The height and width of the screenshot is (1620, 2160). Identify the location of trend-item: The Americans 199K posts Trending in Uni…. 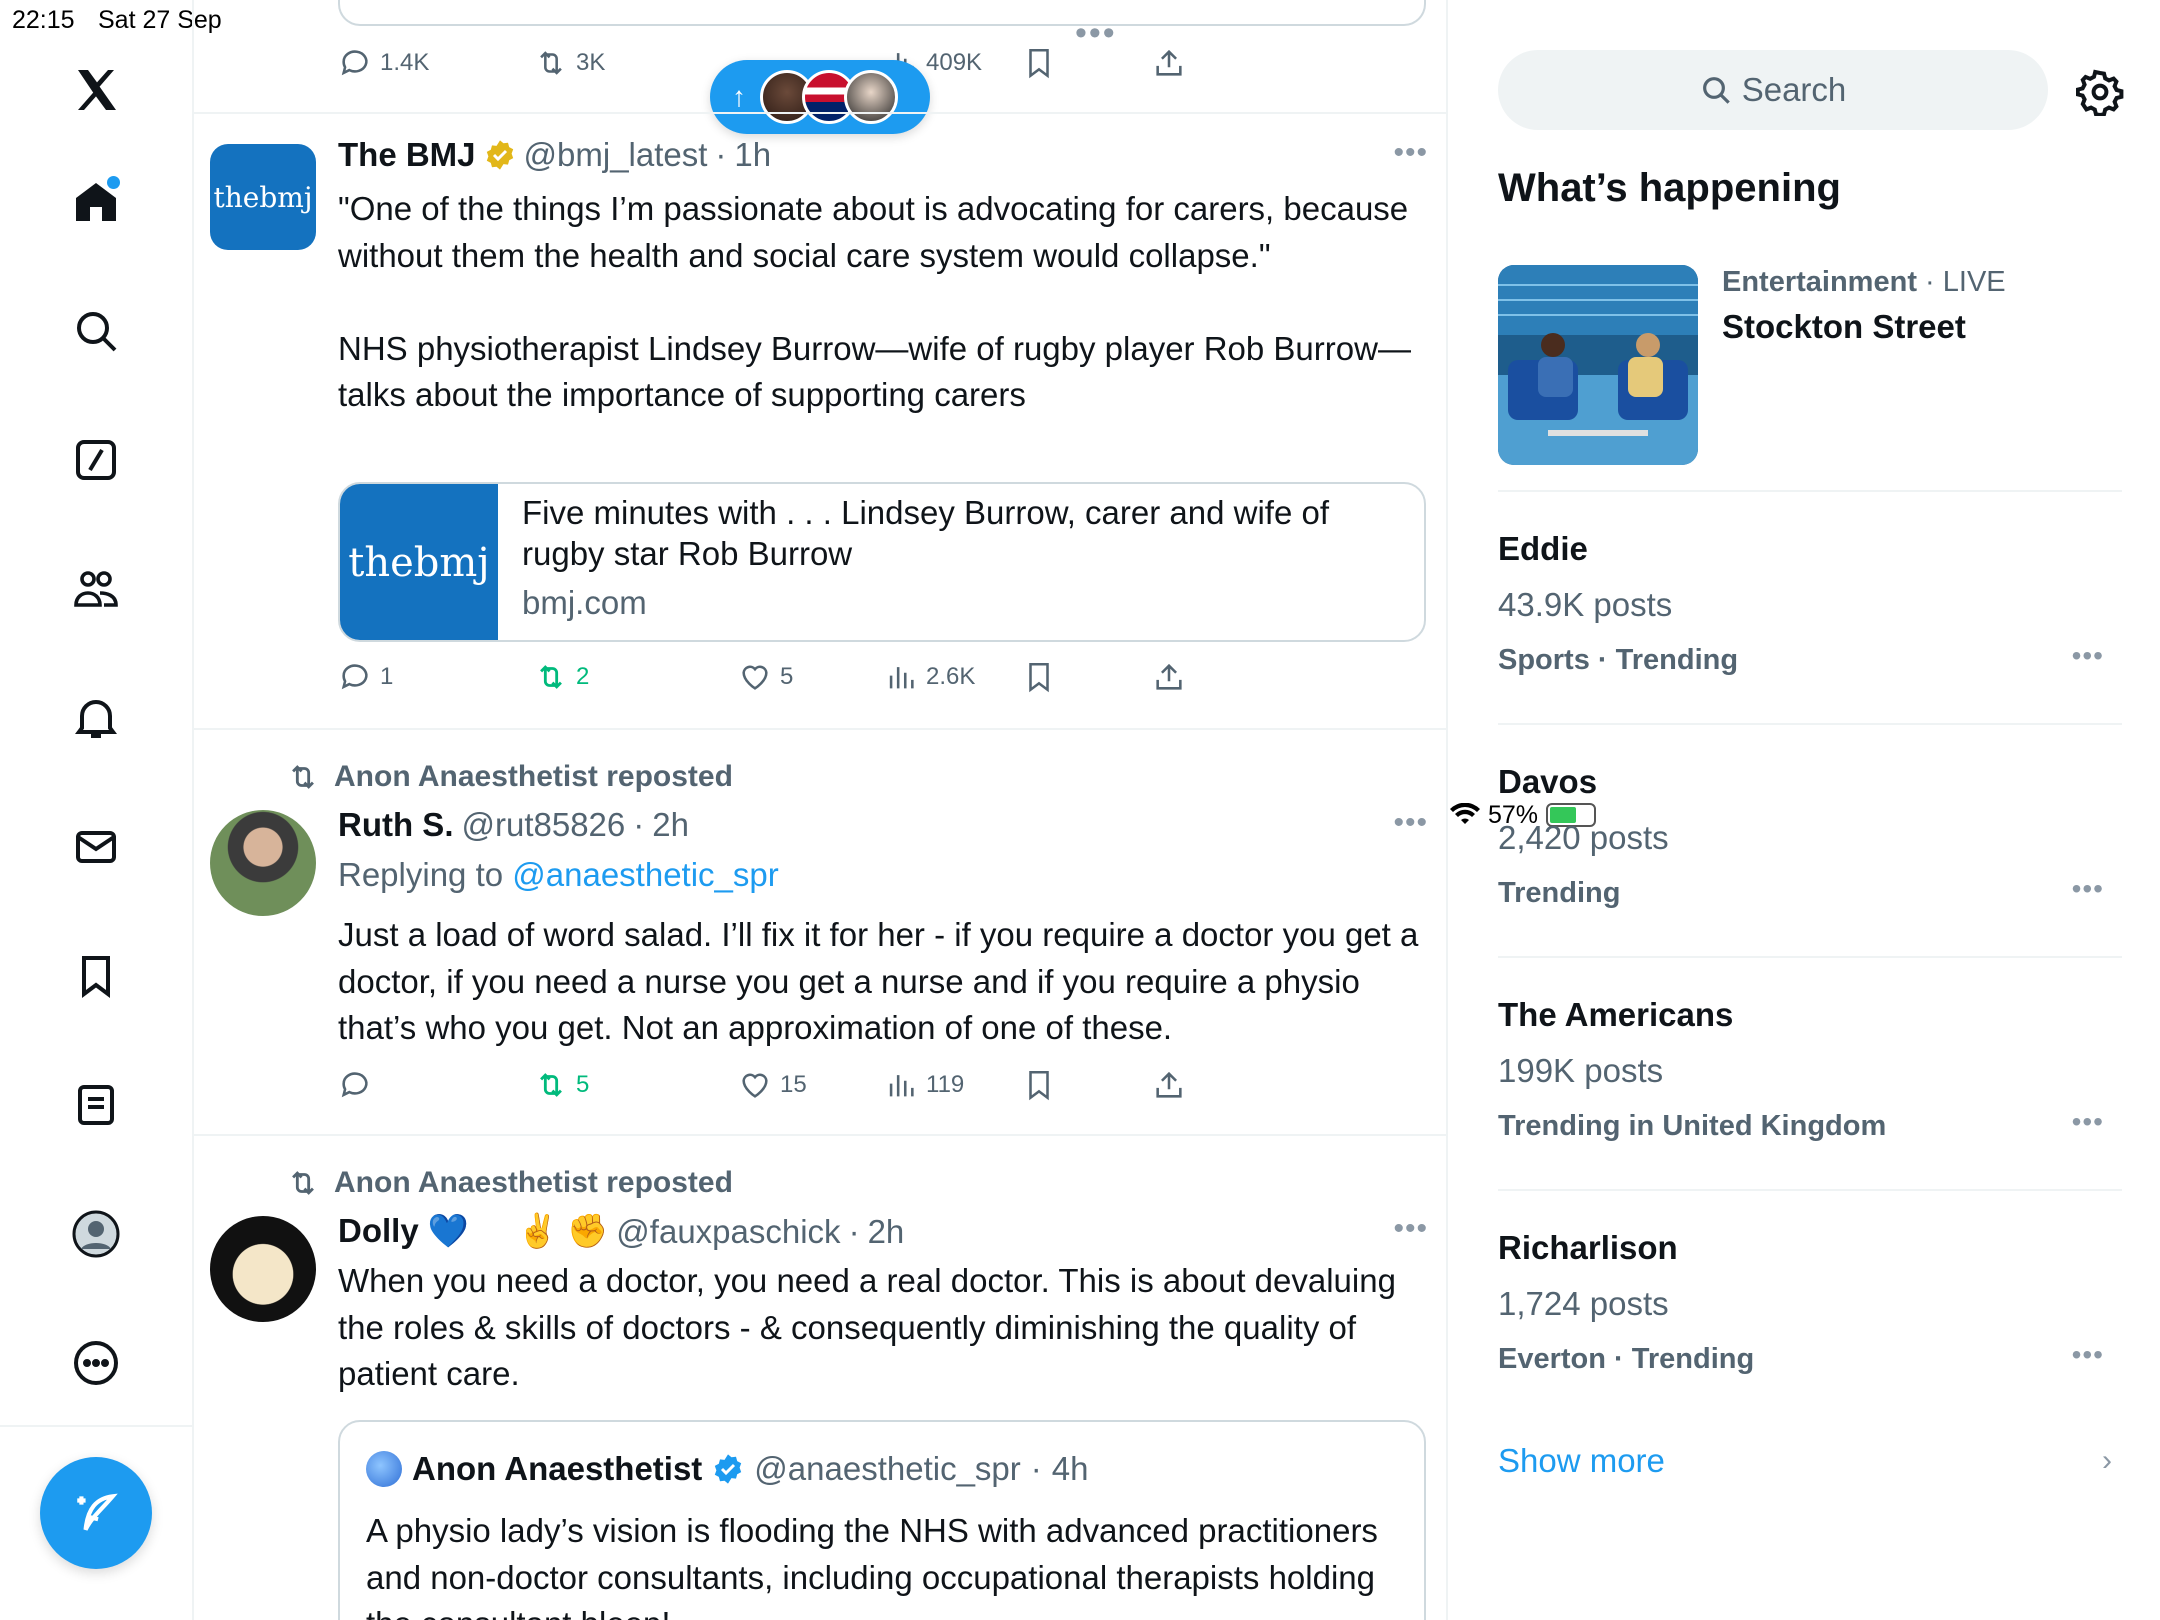
(1810, 1096).